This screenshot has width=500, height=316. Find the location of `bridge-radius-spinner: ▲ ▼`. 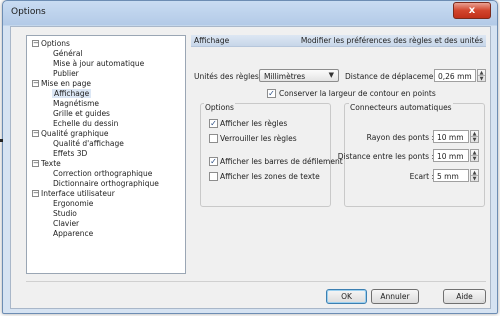

bridge-radius-spinner: ▲ ▼ is located at coordinates (474, 136).